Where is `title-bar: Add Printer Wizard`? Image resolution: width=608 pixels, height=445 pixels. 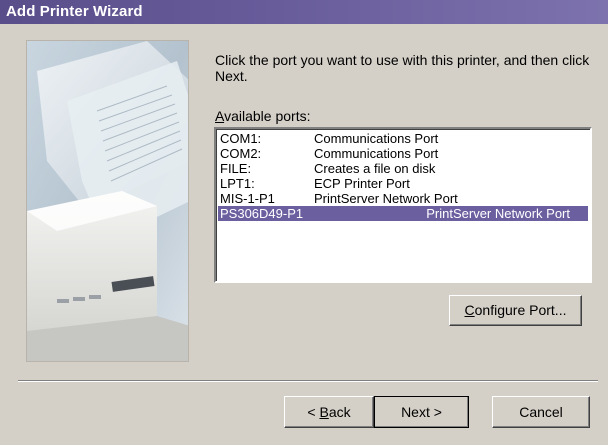
title-bar: Add Printer Wizard is located at coordinates (304, 12).